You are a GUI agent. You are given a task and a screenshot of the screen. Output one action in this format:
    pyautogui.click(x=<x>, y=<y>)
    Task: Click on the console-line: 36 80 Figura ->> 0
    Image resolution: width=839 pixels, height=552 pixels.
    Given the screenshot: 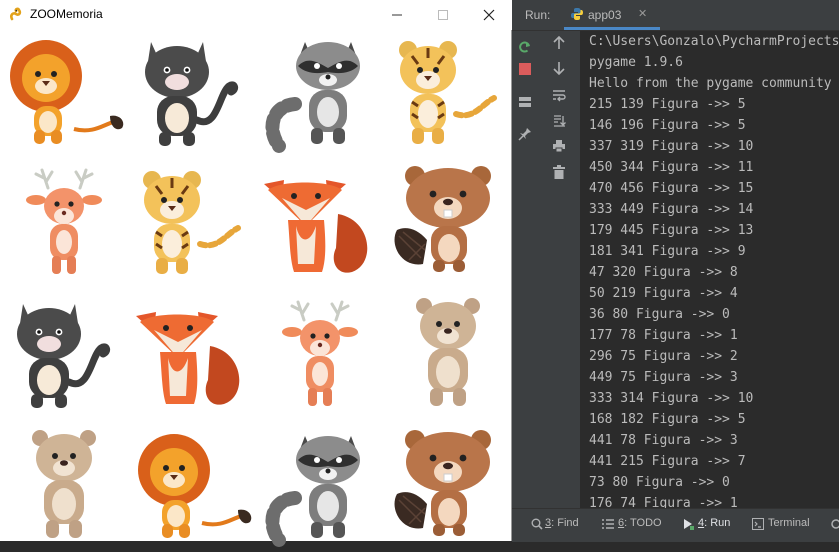 What is the action you would take?
    pyautogui.click(x=659, y=314)
    